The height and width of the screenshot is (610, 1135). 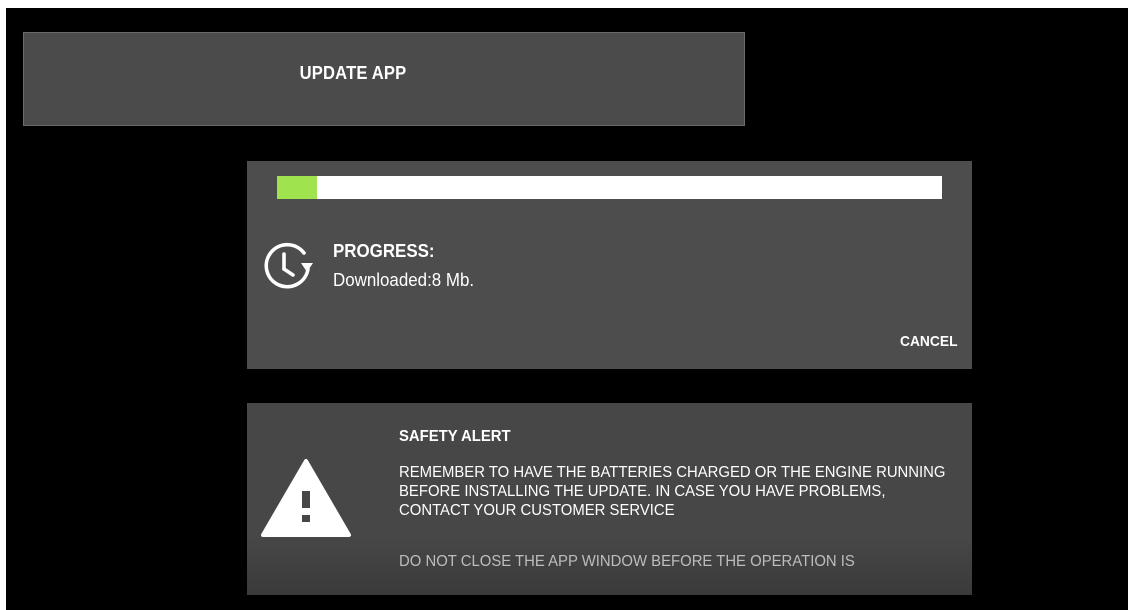 I want to click on cancel-button: CANCEL, so click(x=929, y=341).